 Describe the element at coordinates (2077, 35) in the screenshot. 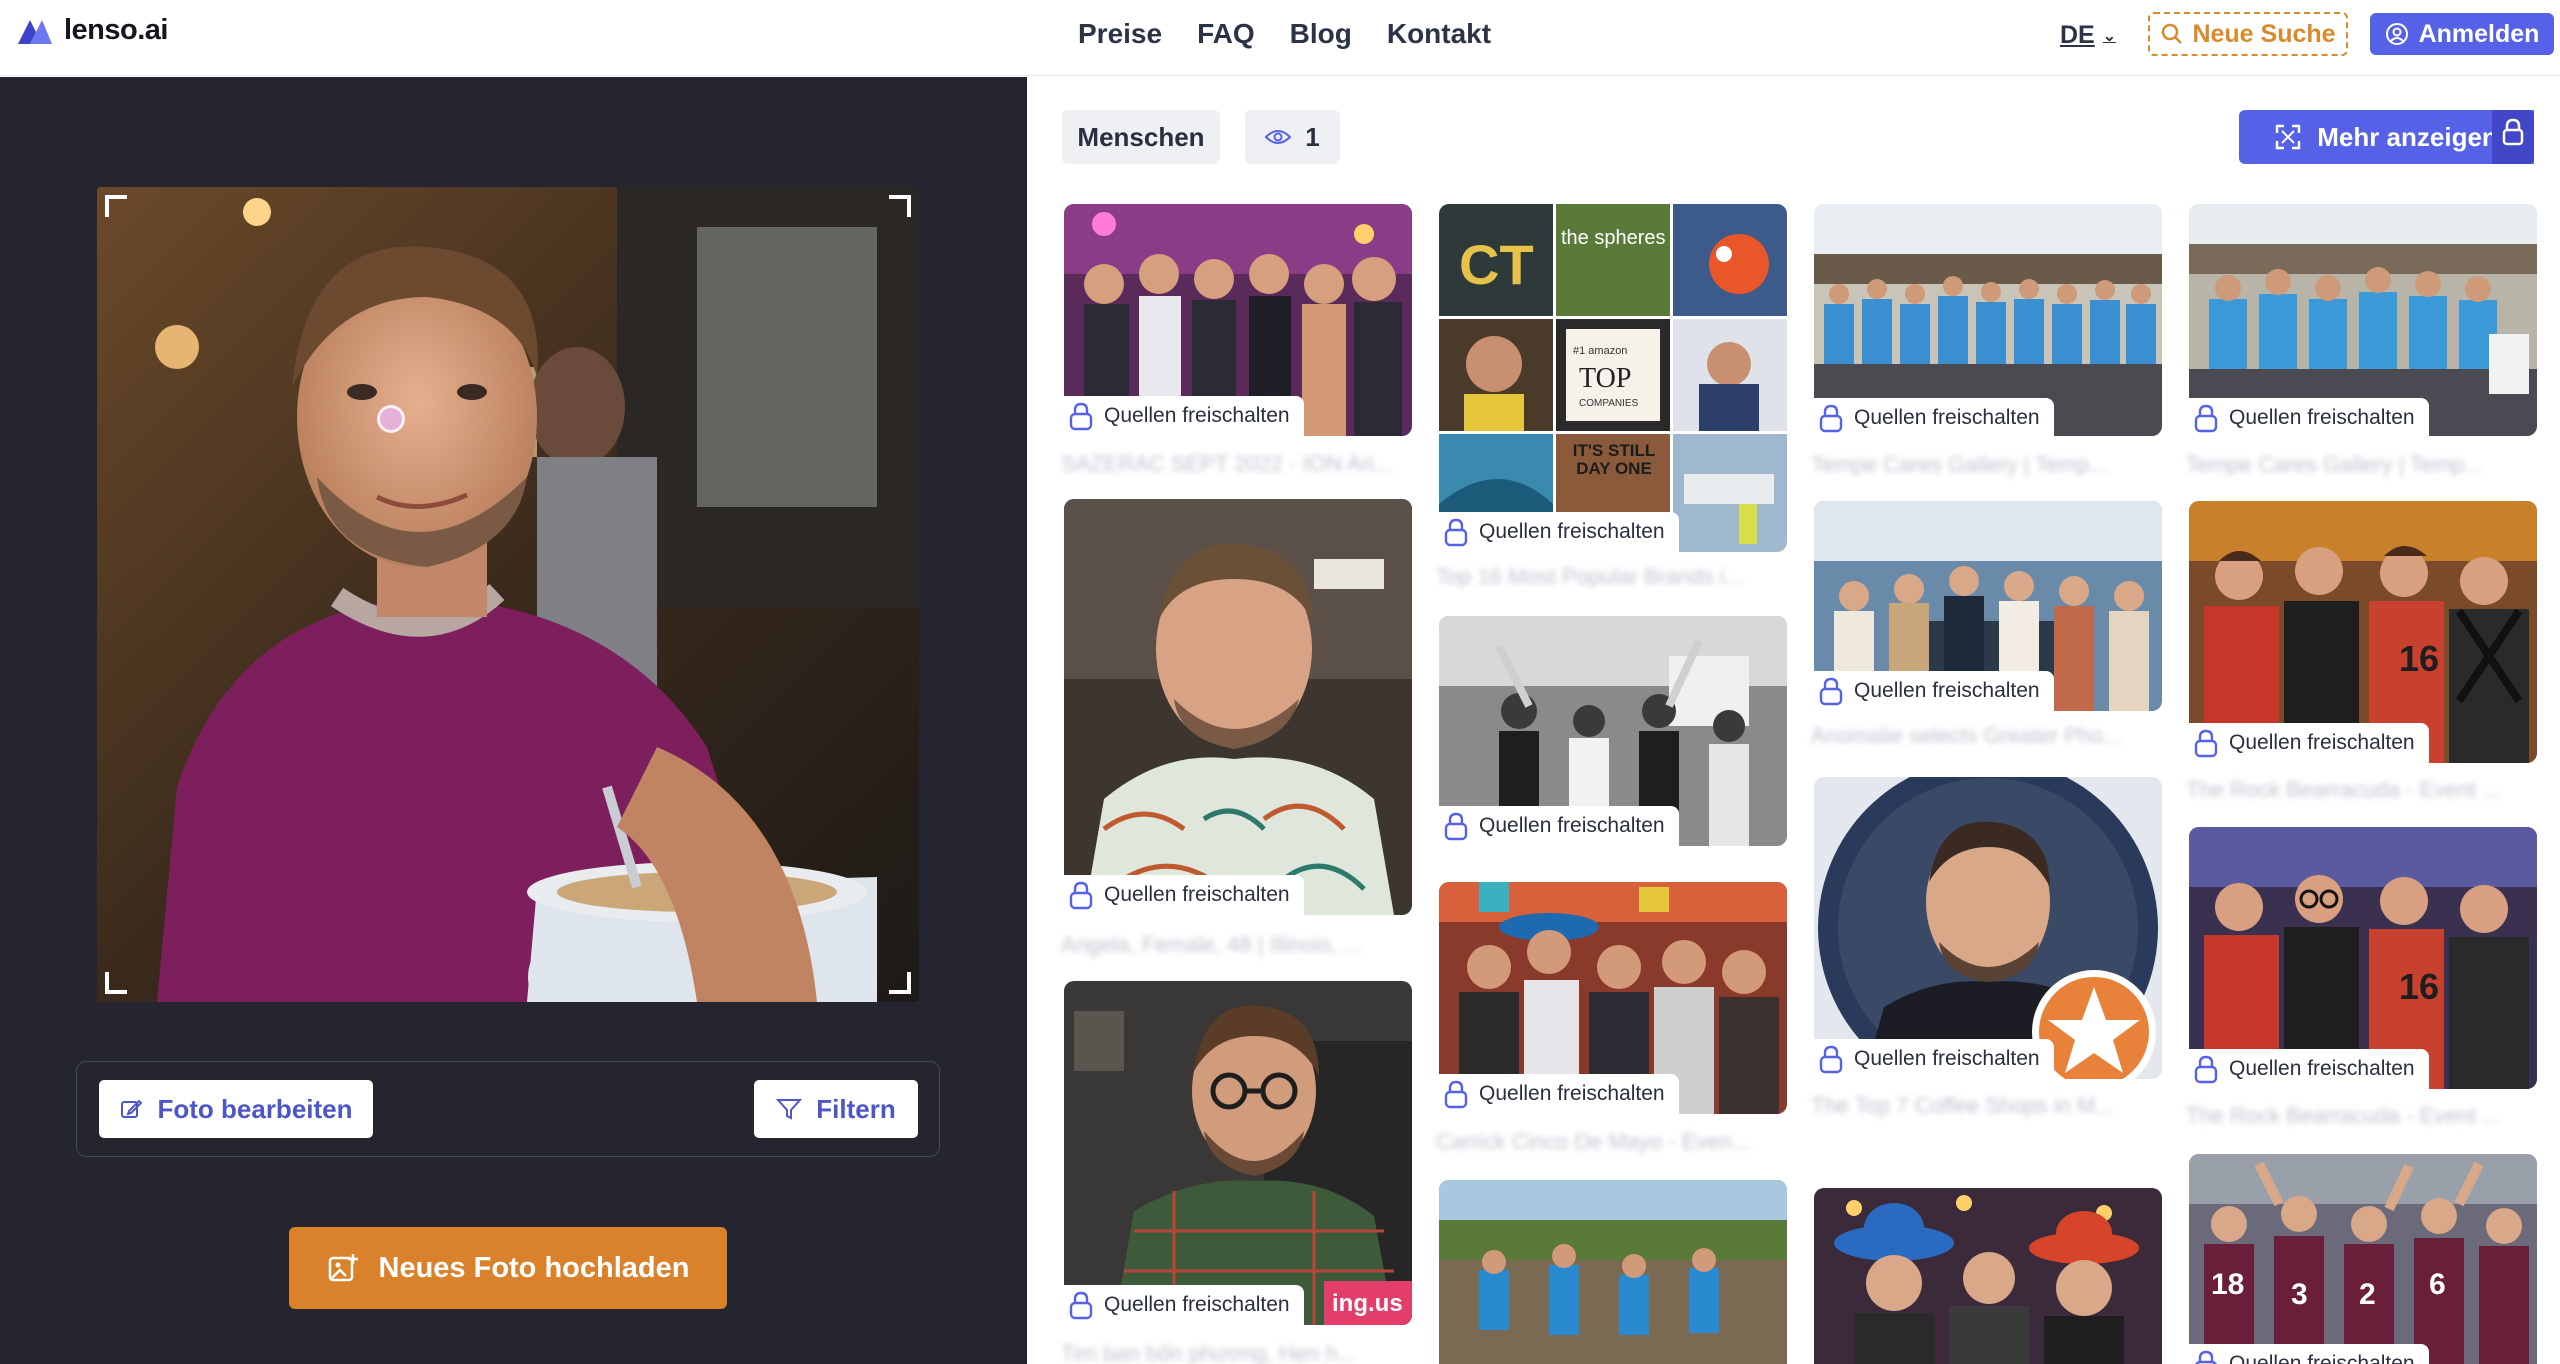

I see `language-label: DE` at that location.